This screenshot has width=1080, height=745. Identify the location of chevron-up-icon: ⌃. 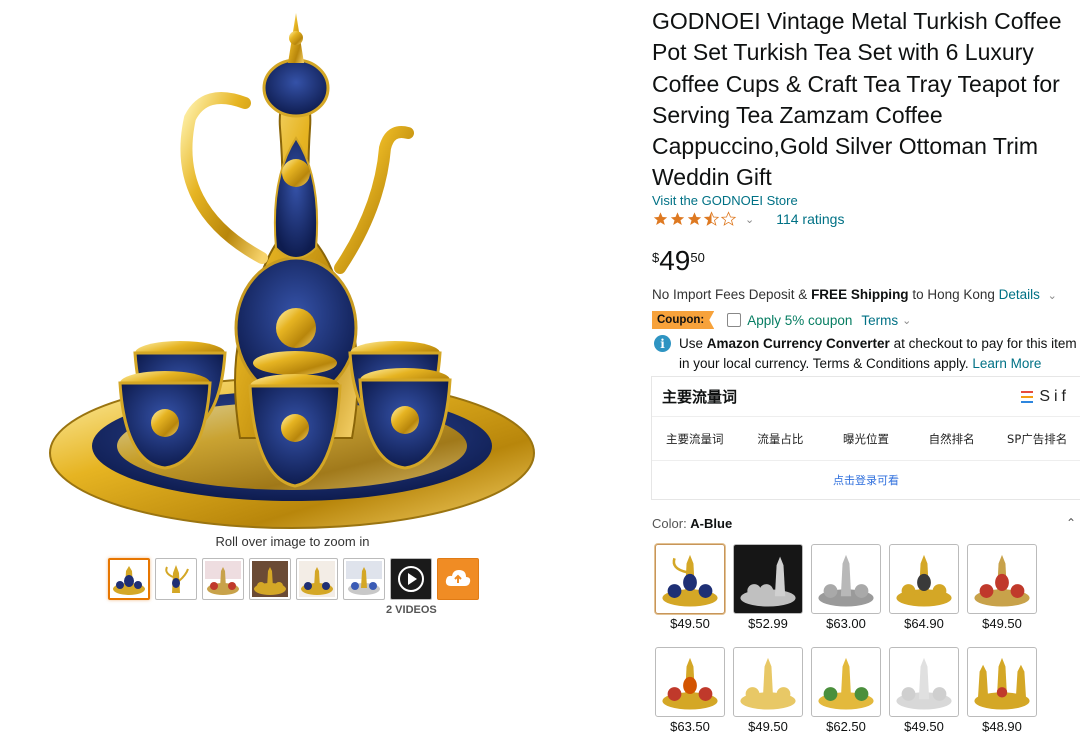
(1071, 523).